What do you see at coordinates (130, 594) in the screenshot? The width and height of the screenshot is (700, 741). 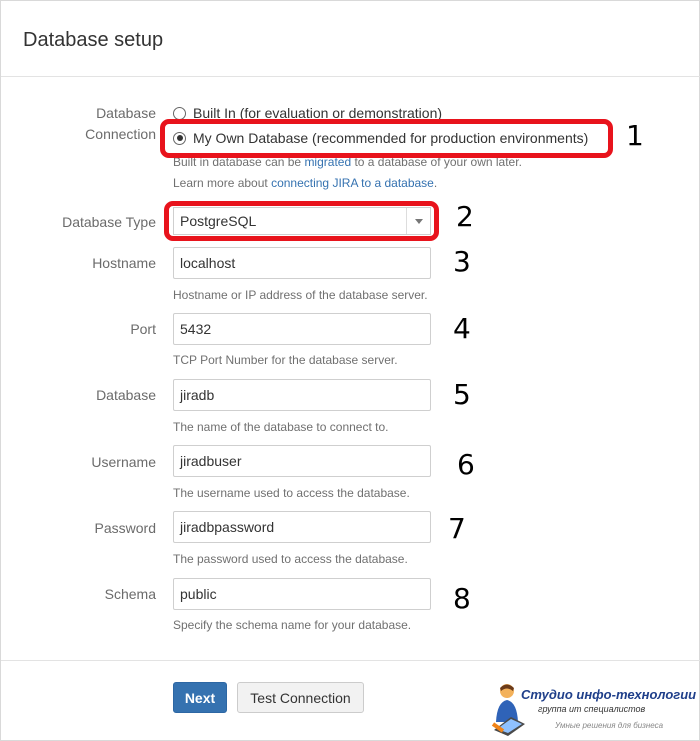 I see `schema-label: Schema` at bounding box center [130, 594].